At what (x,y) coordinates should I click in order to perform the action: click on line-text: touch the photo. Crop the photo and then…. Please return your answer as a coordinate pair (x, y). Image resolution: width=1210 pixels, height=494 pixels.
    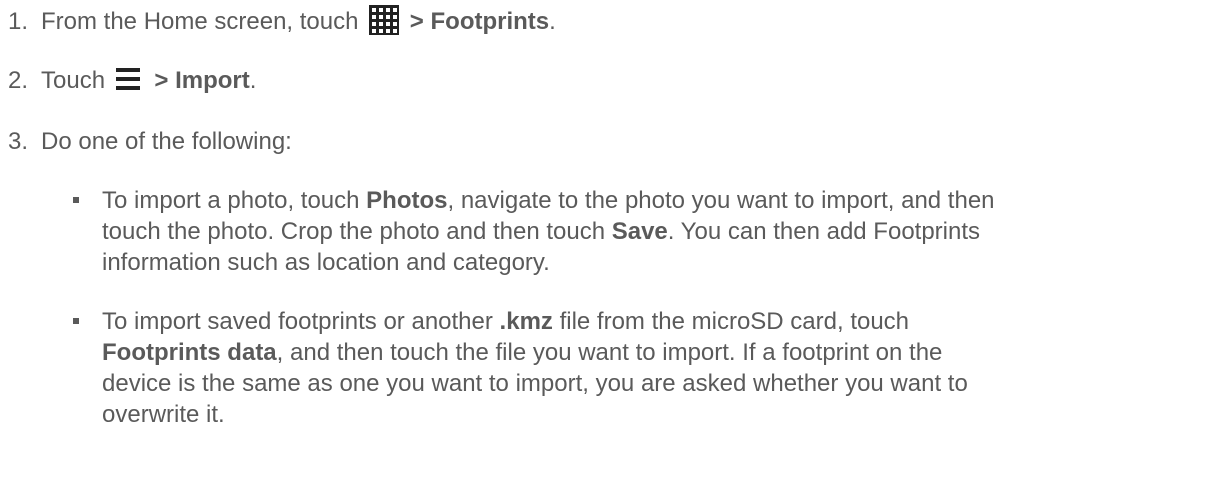
    Looking at the image, I should click on (357, 231).